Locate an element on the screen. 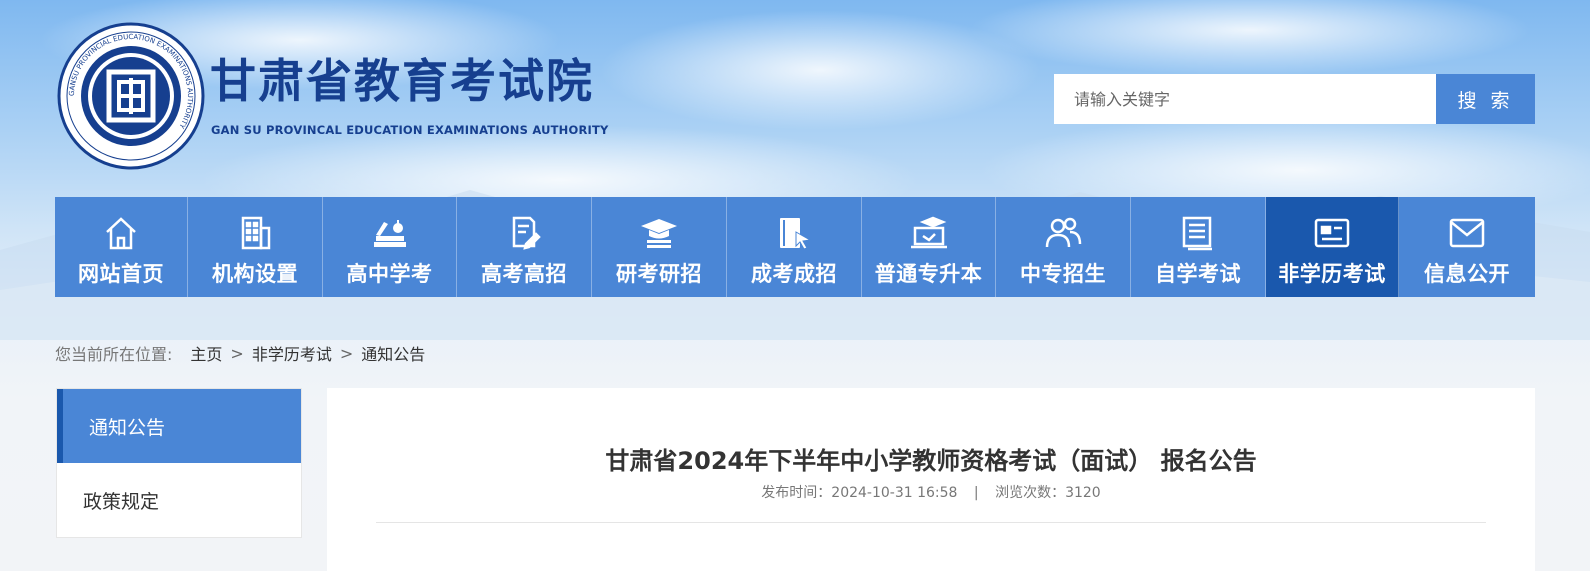 The height and width of the screenshot is (571, 1590). nav-item-non-degree-exam: 非学历考试 is located at coordinates (1332, 247).